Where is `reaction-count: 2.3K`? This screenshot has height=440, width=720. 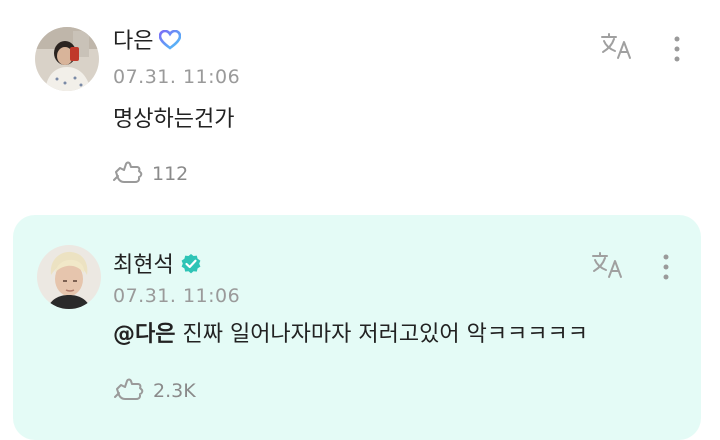 reaction-count: 2.3K is located at coordinates (174, 391).